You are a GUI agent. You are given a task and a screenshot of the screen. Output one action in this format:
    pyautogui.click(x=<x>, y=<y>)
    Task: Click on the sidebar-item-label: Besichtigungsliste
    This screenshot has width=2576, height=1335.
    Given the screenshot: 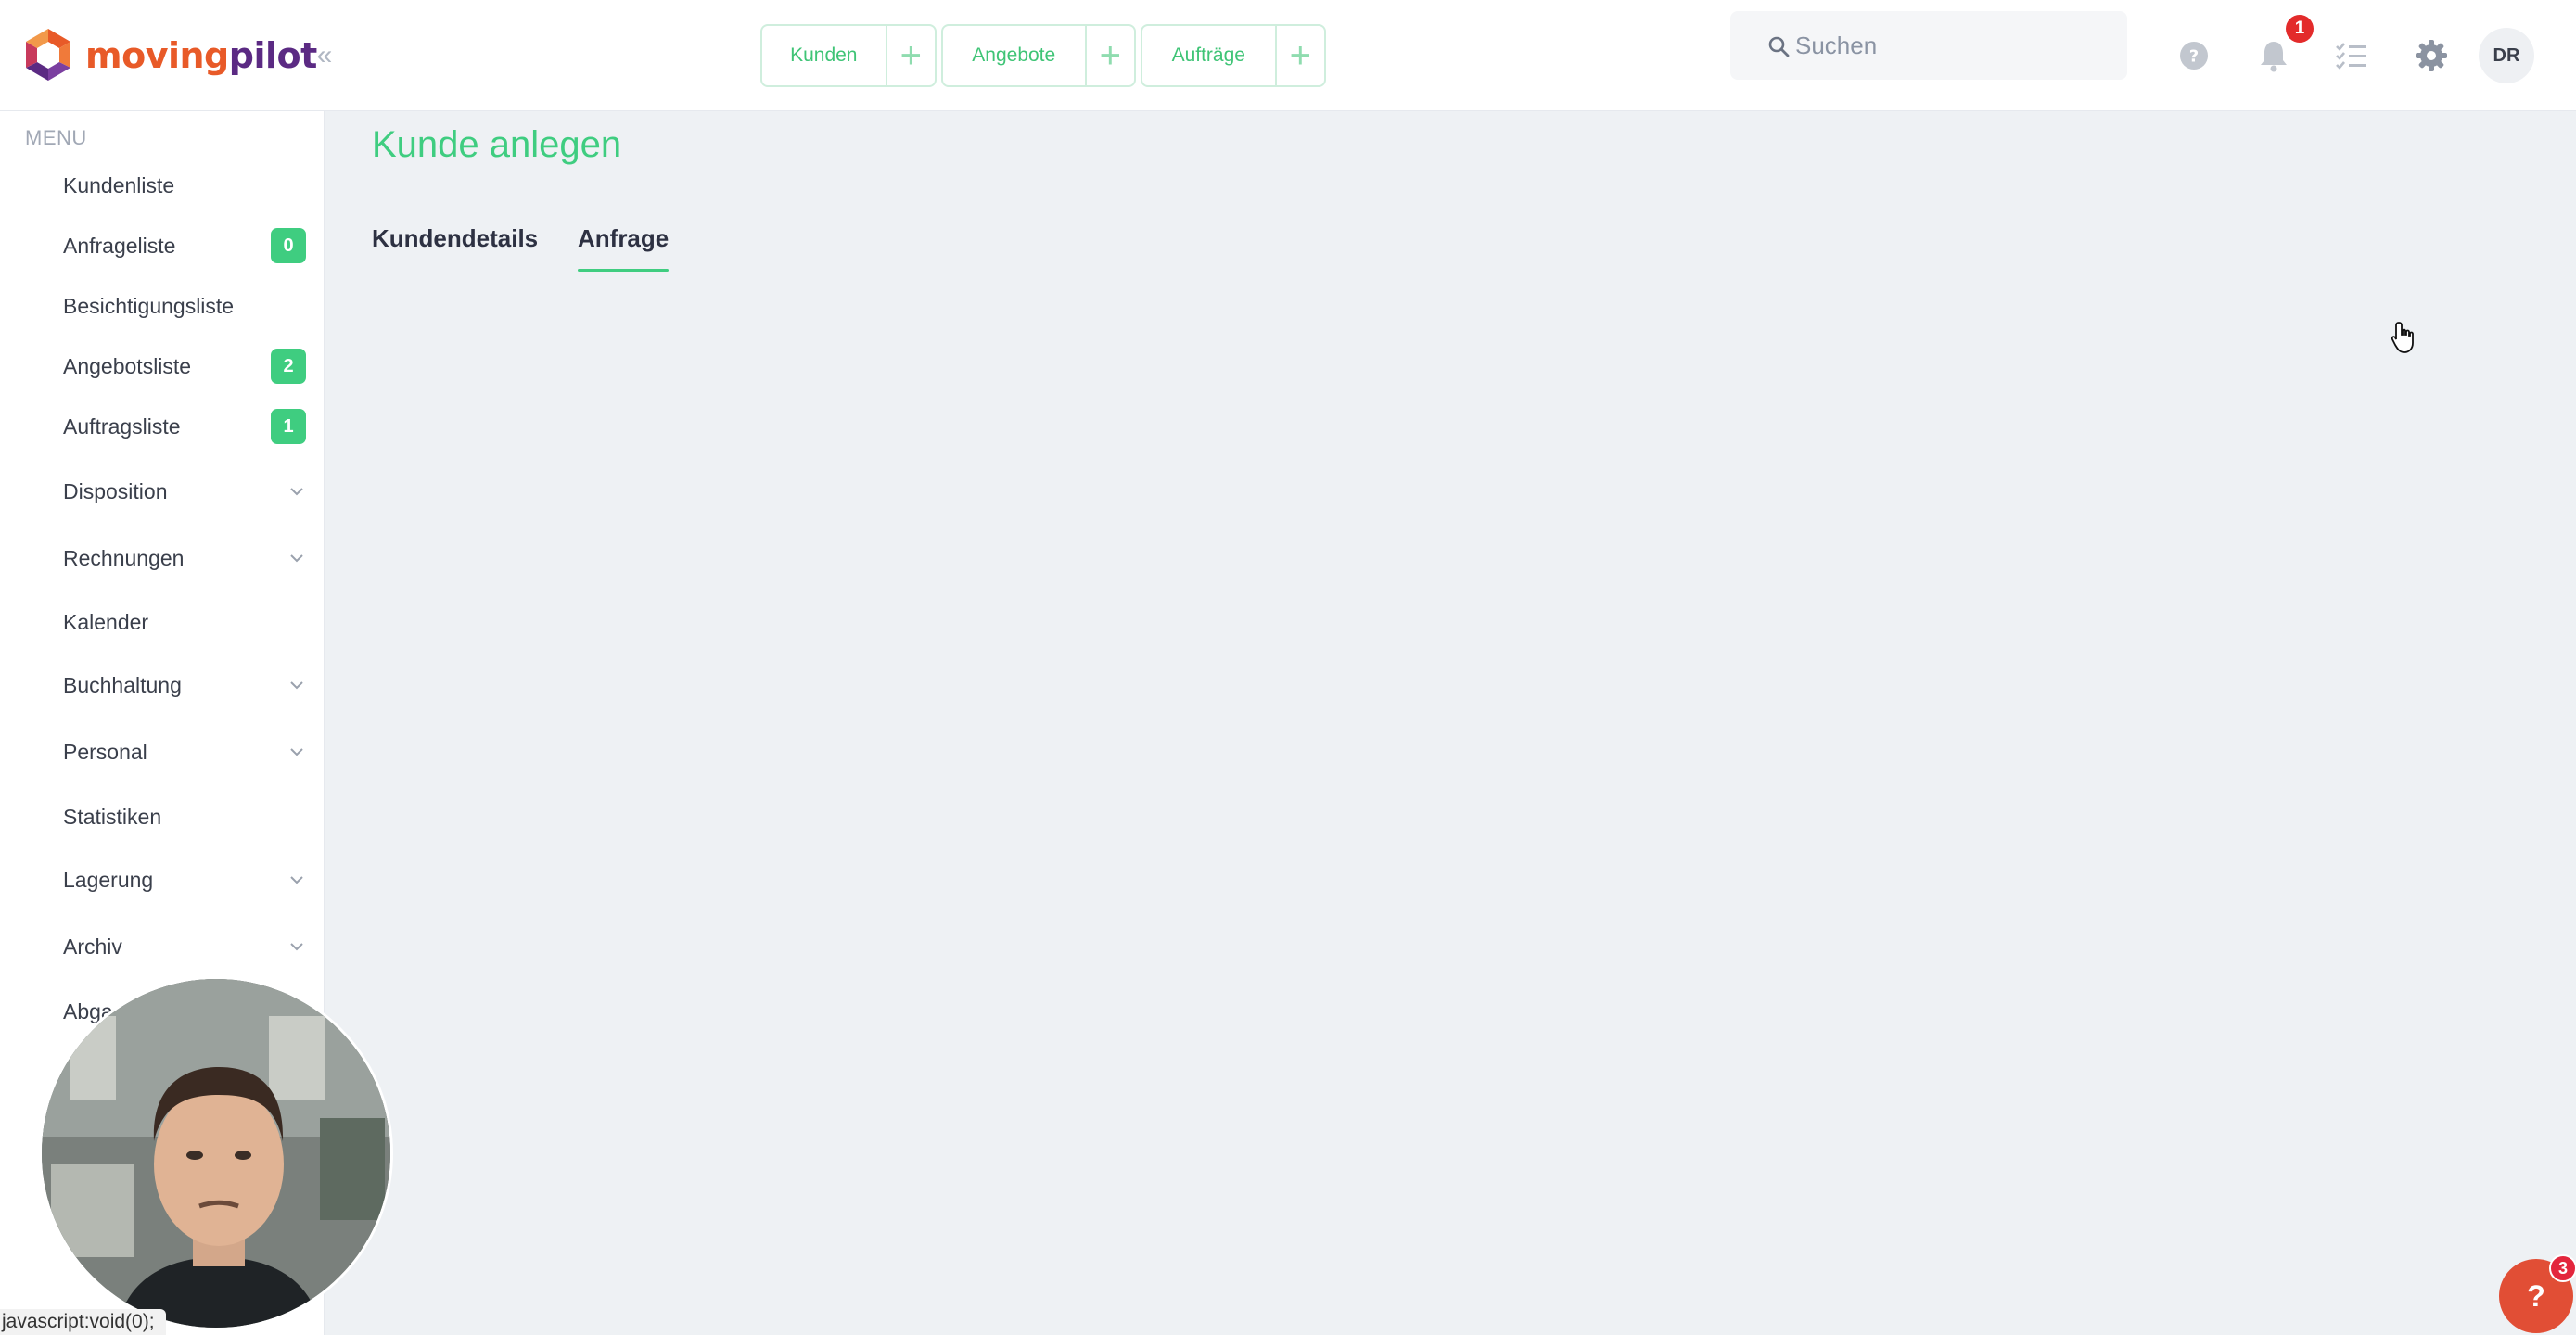 What is the action you would take?
    pyautogui.click(x=149, y=305)
    